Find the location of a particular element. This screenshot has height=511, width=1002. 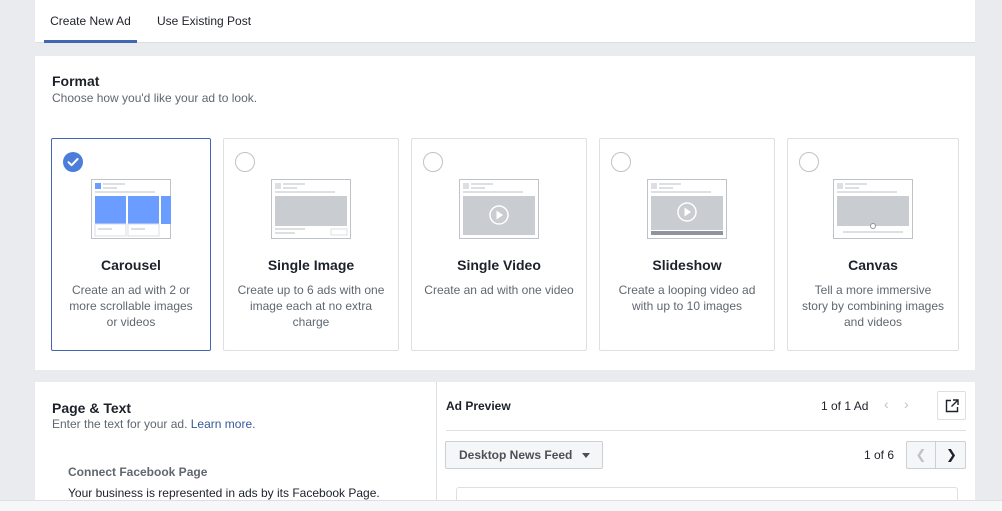

placement-dropdown-label: Desktop News Feed is located at coordinates (516, 455).